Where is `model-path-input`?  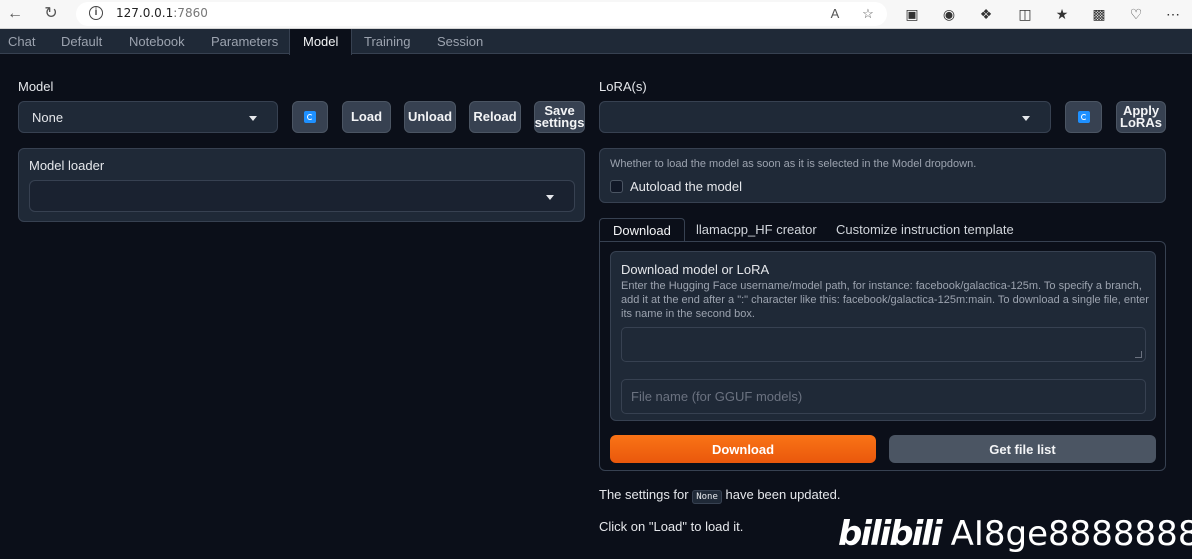 model-path-input is located at coordinates (883, 344).